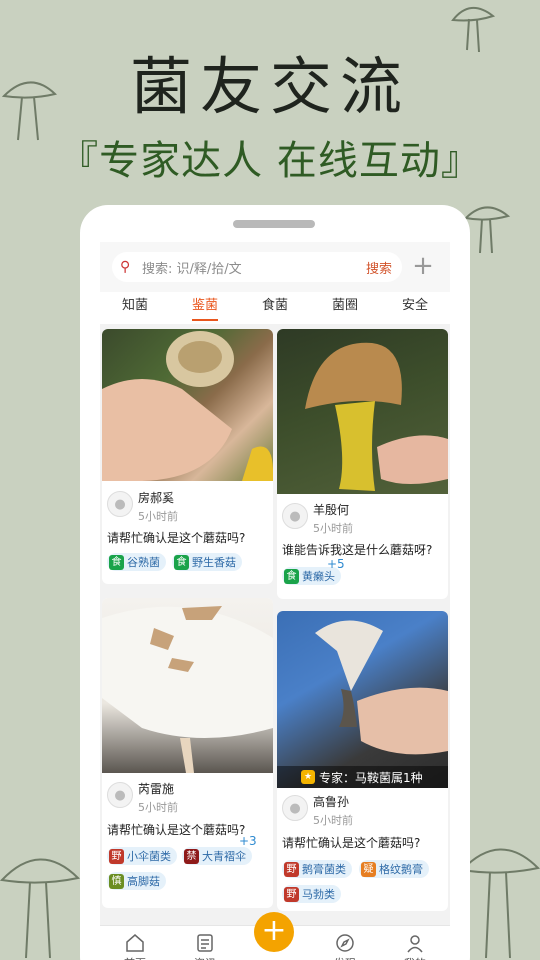  Describe the element at coordinates (345, 308) in the screenshot. I see `tab-junquan: 菌圈` at that location.